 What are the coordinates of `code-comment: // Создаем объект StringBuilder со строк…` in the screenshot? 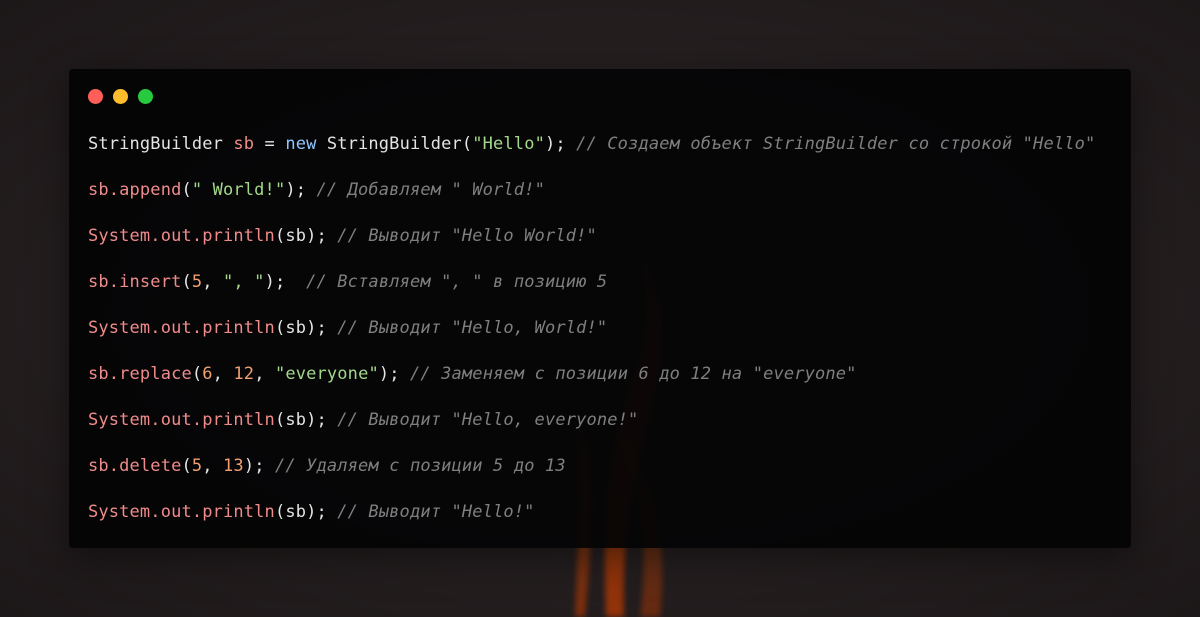 It's located at (836, 144).